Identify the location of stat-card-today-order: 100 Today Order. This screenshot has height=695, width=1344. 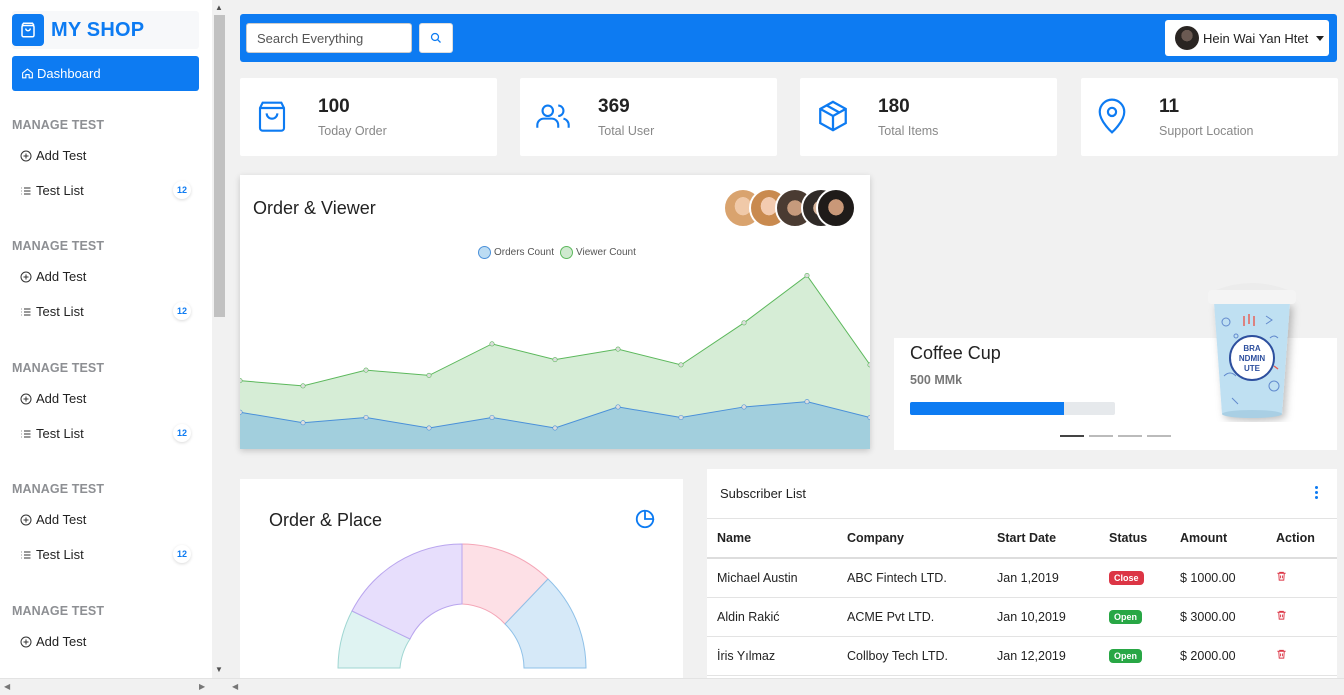
(368, 117).